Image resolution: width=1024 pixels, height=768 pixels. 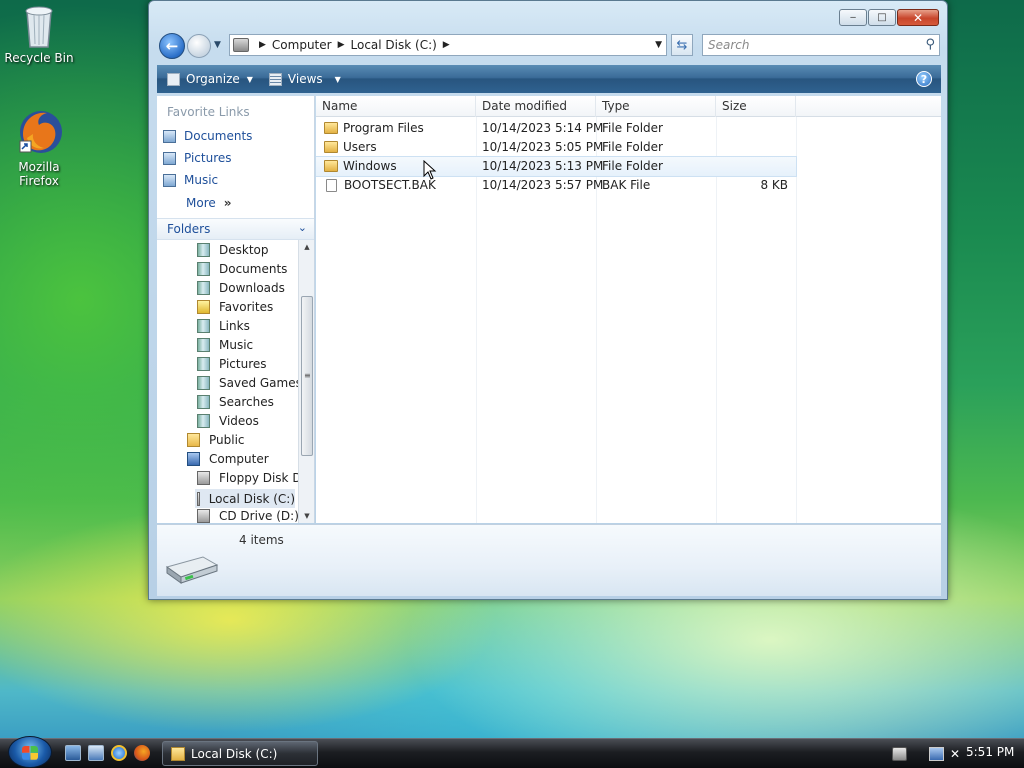 I want to click on recent-pages-dropdown: ▼, so click(x=217, y=45).